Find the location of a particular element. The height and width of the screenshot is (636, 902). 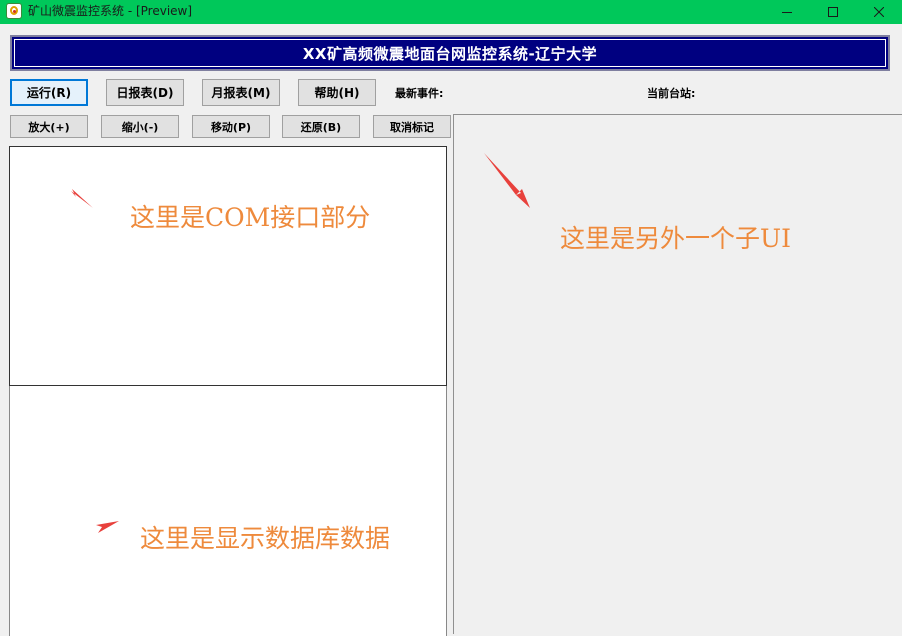

db-annotation: 这里是显示数据库数据 is located at coordinates (265, 538).